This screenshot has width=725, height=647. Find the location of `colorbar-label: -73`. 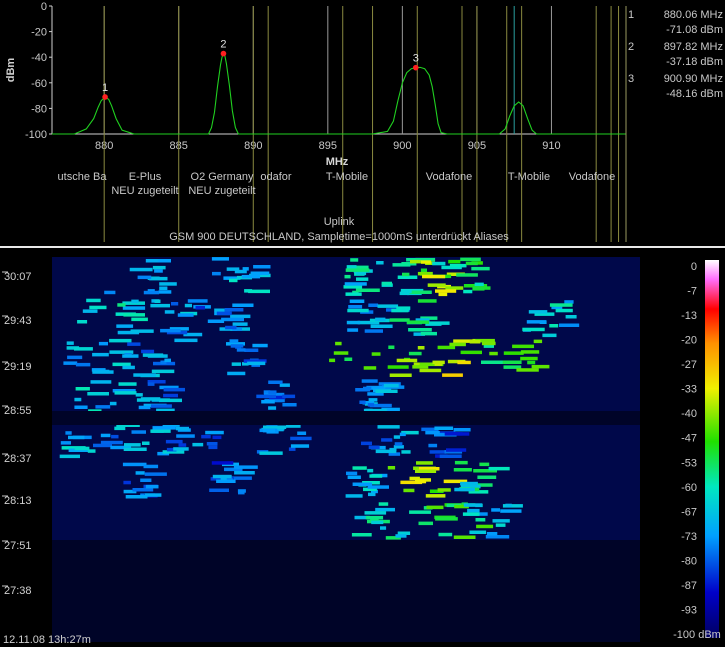

colorbar-label: -73 is located at coordinates (689, 537).